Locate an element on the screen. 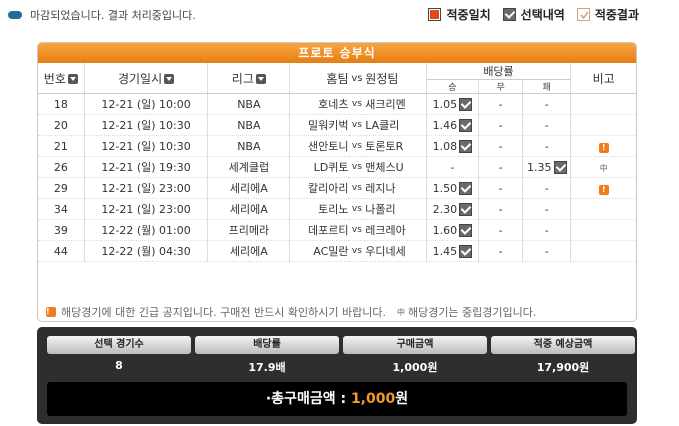 This screenshot has width=679, height=426. cell-date: 12-22 (월) 04:30 is located at coordinates (146, 251).